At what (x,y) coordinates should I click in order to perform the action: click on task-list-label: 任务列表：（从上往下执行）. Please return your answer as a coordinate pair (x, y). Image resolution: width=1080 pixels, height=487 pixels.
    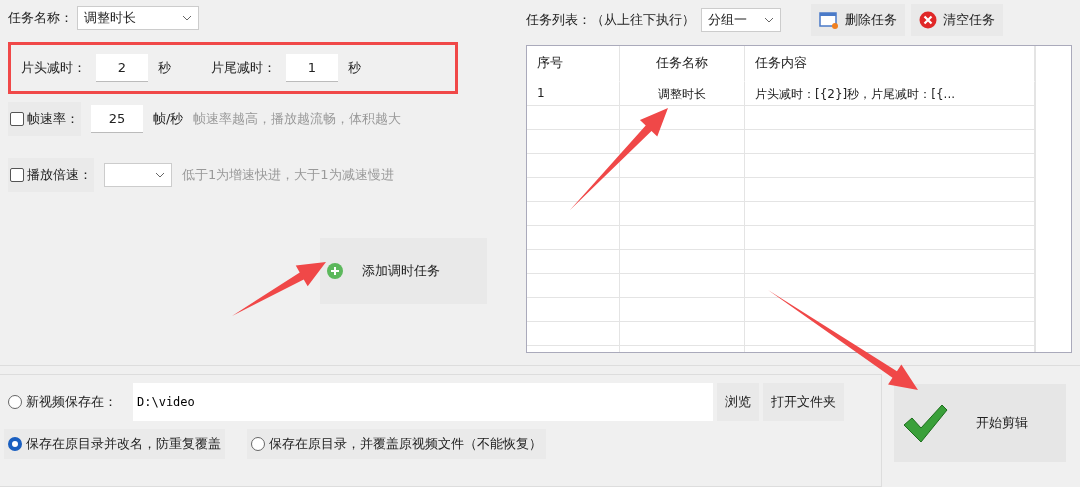
    Looking at the image, I should click on (610, 20).